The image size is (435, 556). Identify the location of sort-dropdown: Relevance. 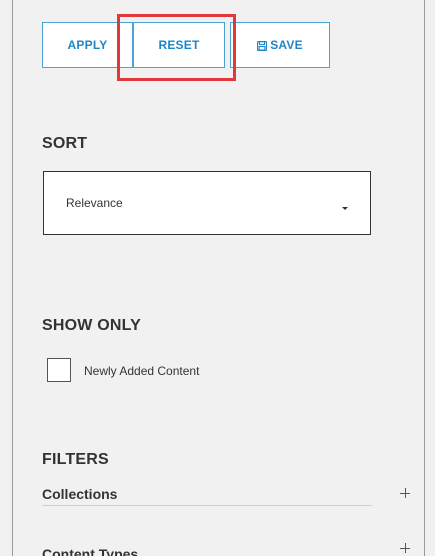
(207, 203).